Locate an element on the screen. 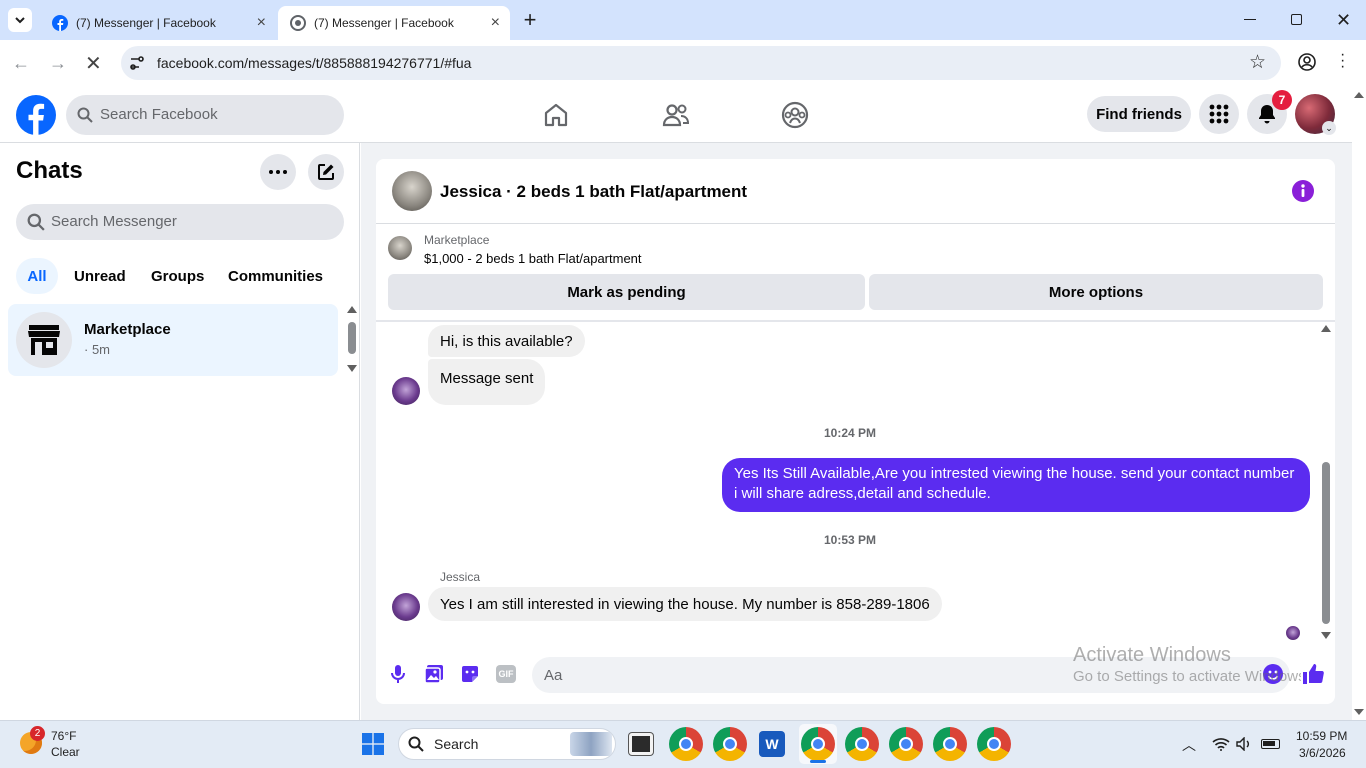  tab-search-button is located at coordinates (20, 20).